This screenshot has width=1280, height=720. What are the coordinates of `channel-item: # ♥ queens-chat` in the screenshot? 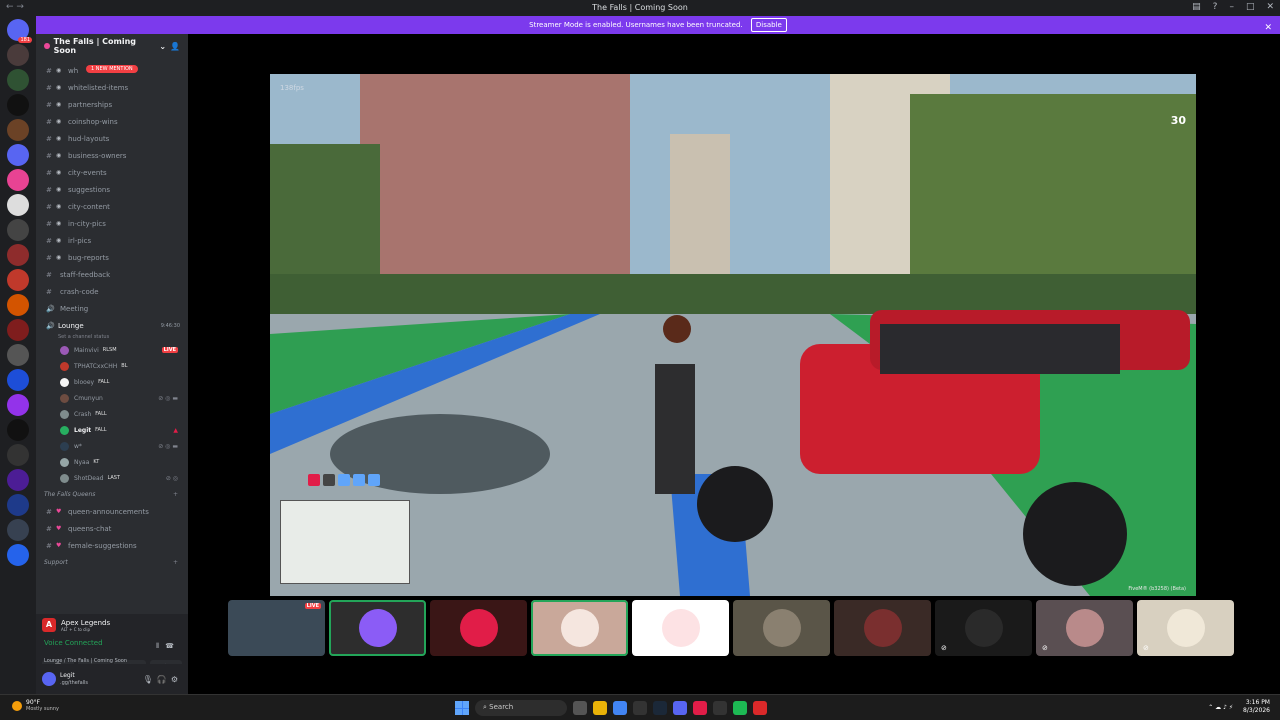 It's located at (112, 528).